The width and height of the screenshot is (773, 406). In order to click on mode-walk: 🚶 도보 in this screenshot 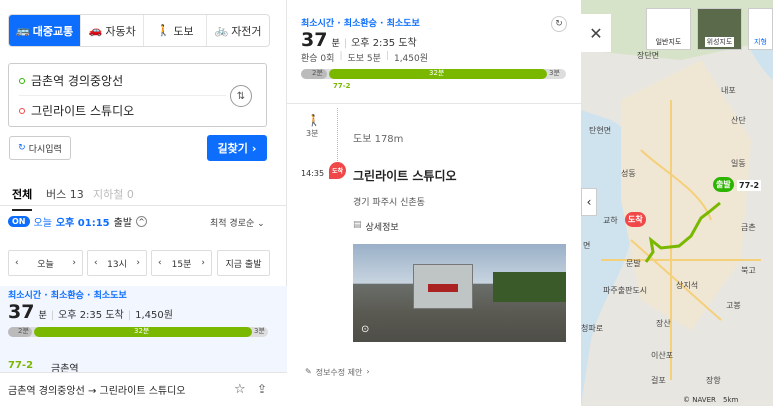, I will do `click(174, 30)`.